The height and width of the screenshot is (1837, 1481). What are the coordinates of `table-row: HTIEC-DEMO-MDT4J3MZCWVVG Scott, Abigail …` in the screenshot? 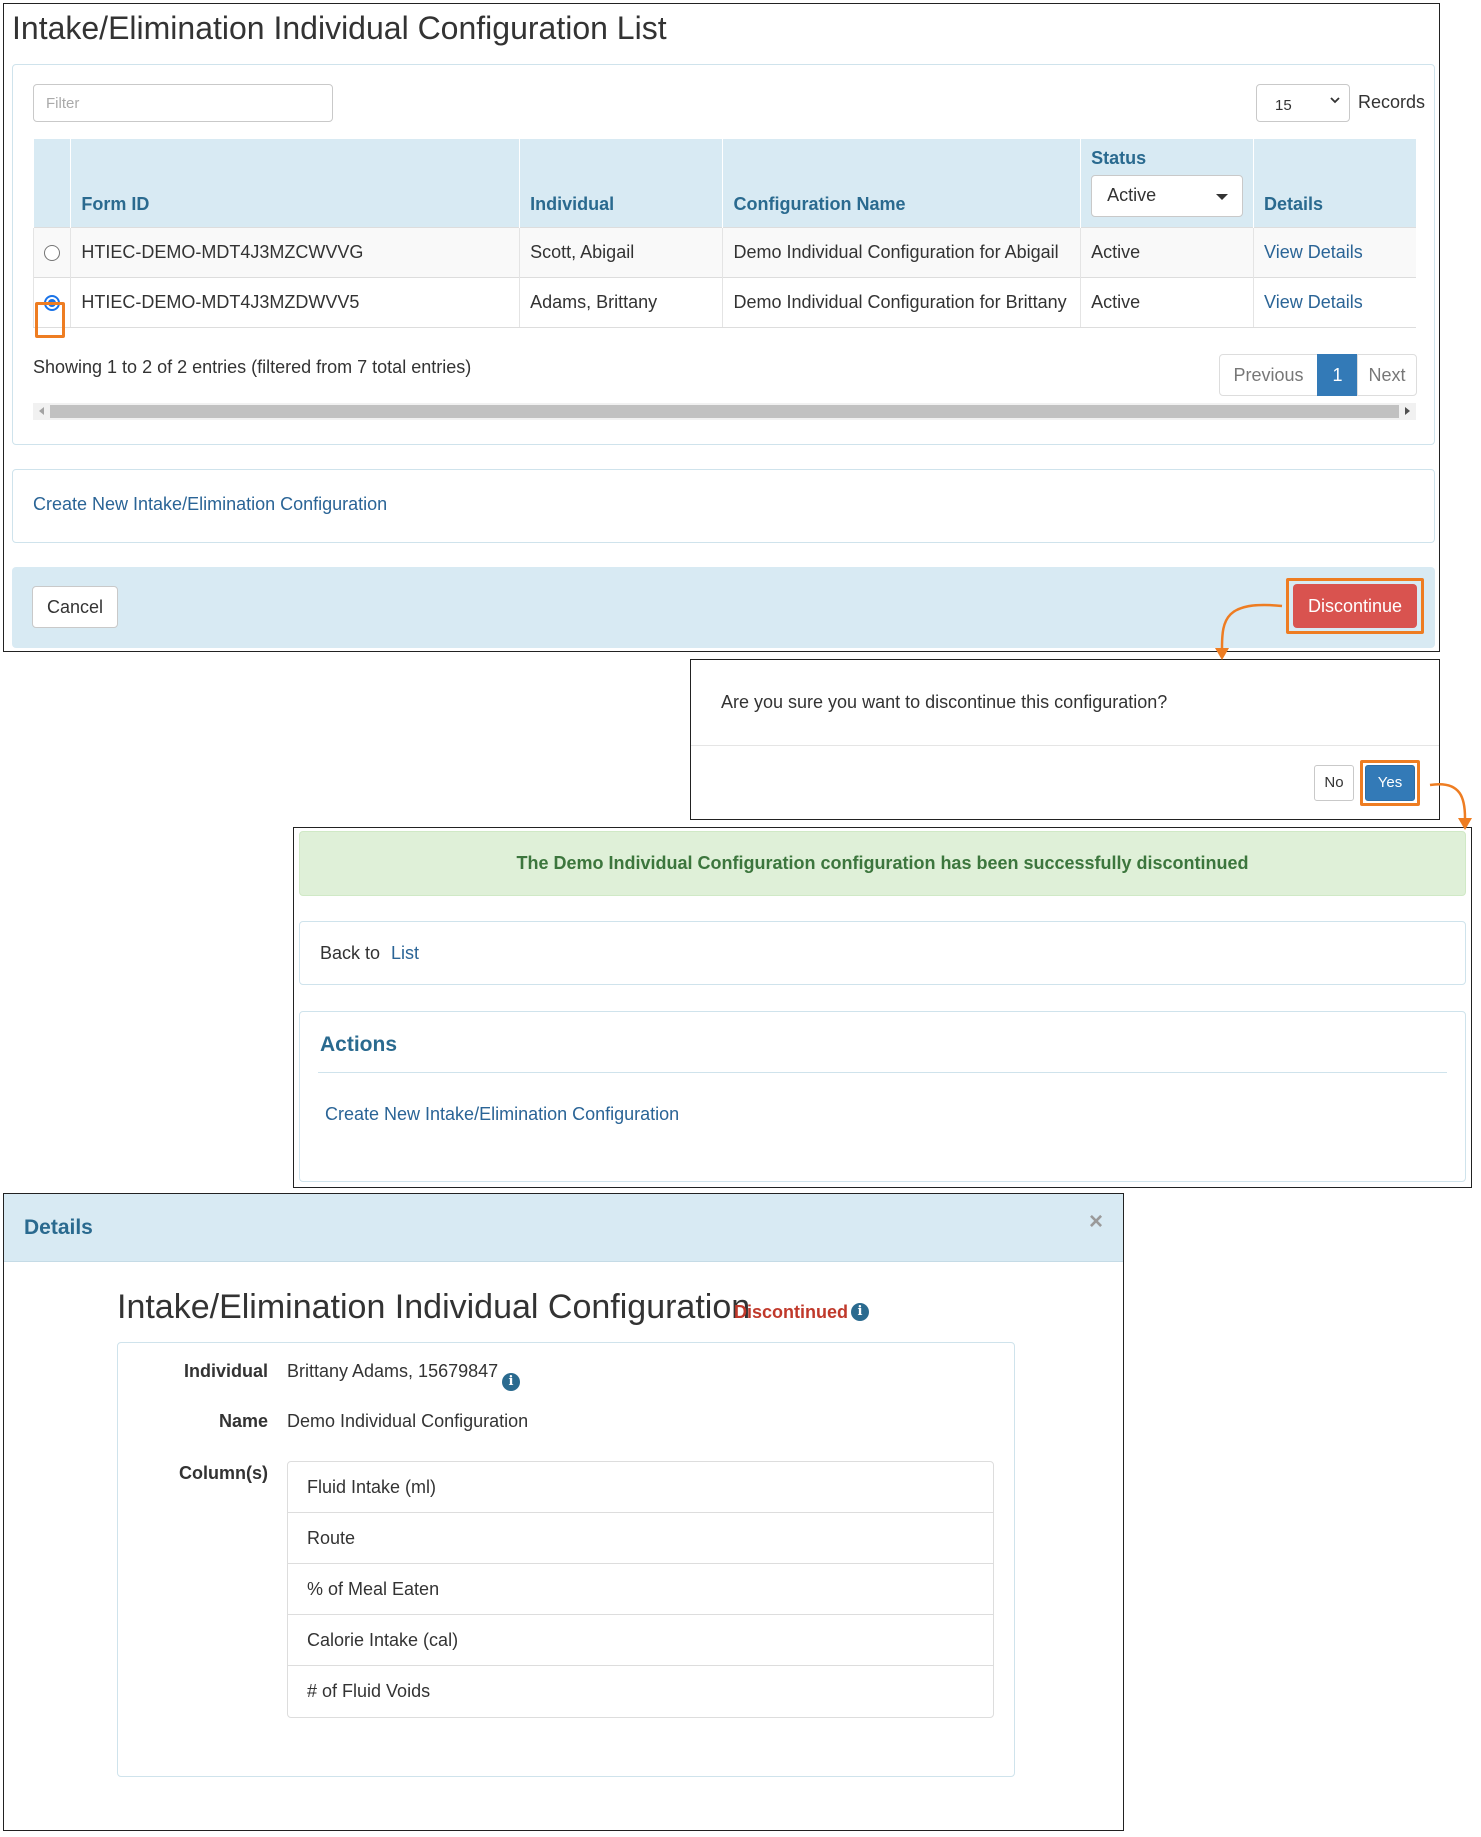 It's located at (724, 251).